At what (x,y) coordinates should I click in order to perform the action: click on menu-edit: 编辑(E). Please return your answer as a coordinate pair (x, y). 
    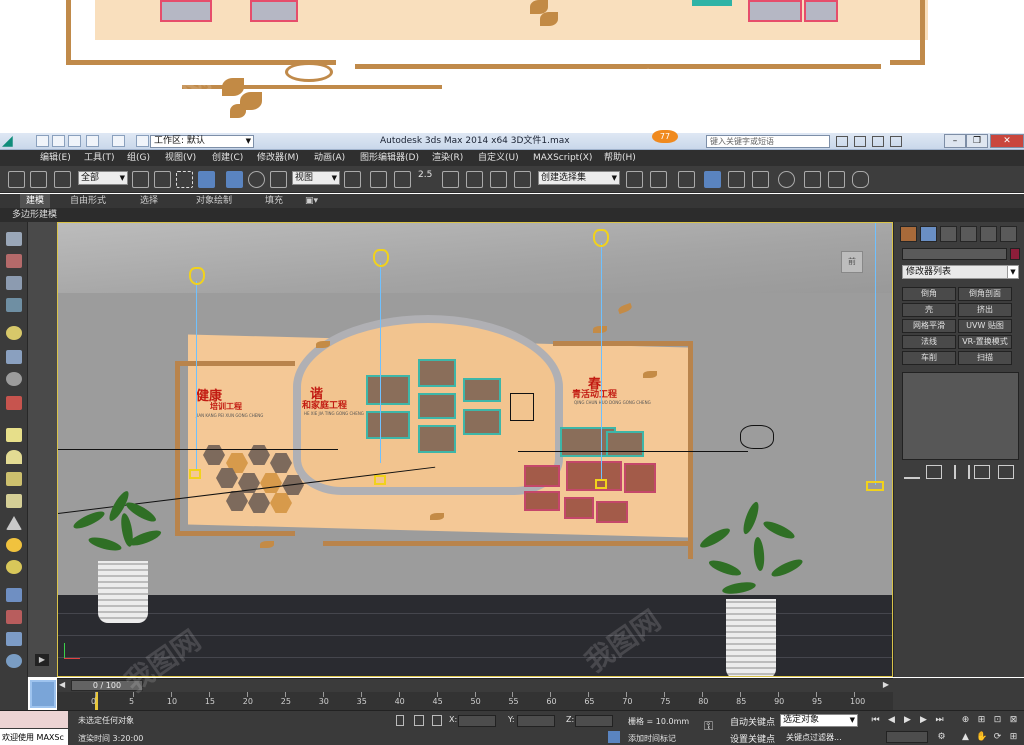
    Looking at the image, I should click on (55, 158).